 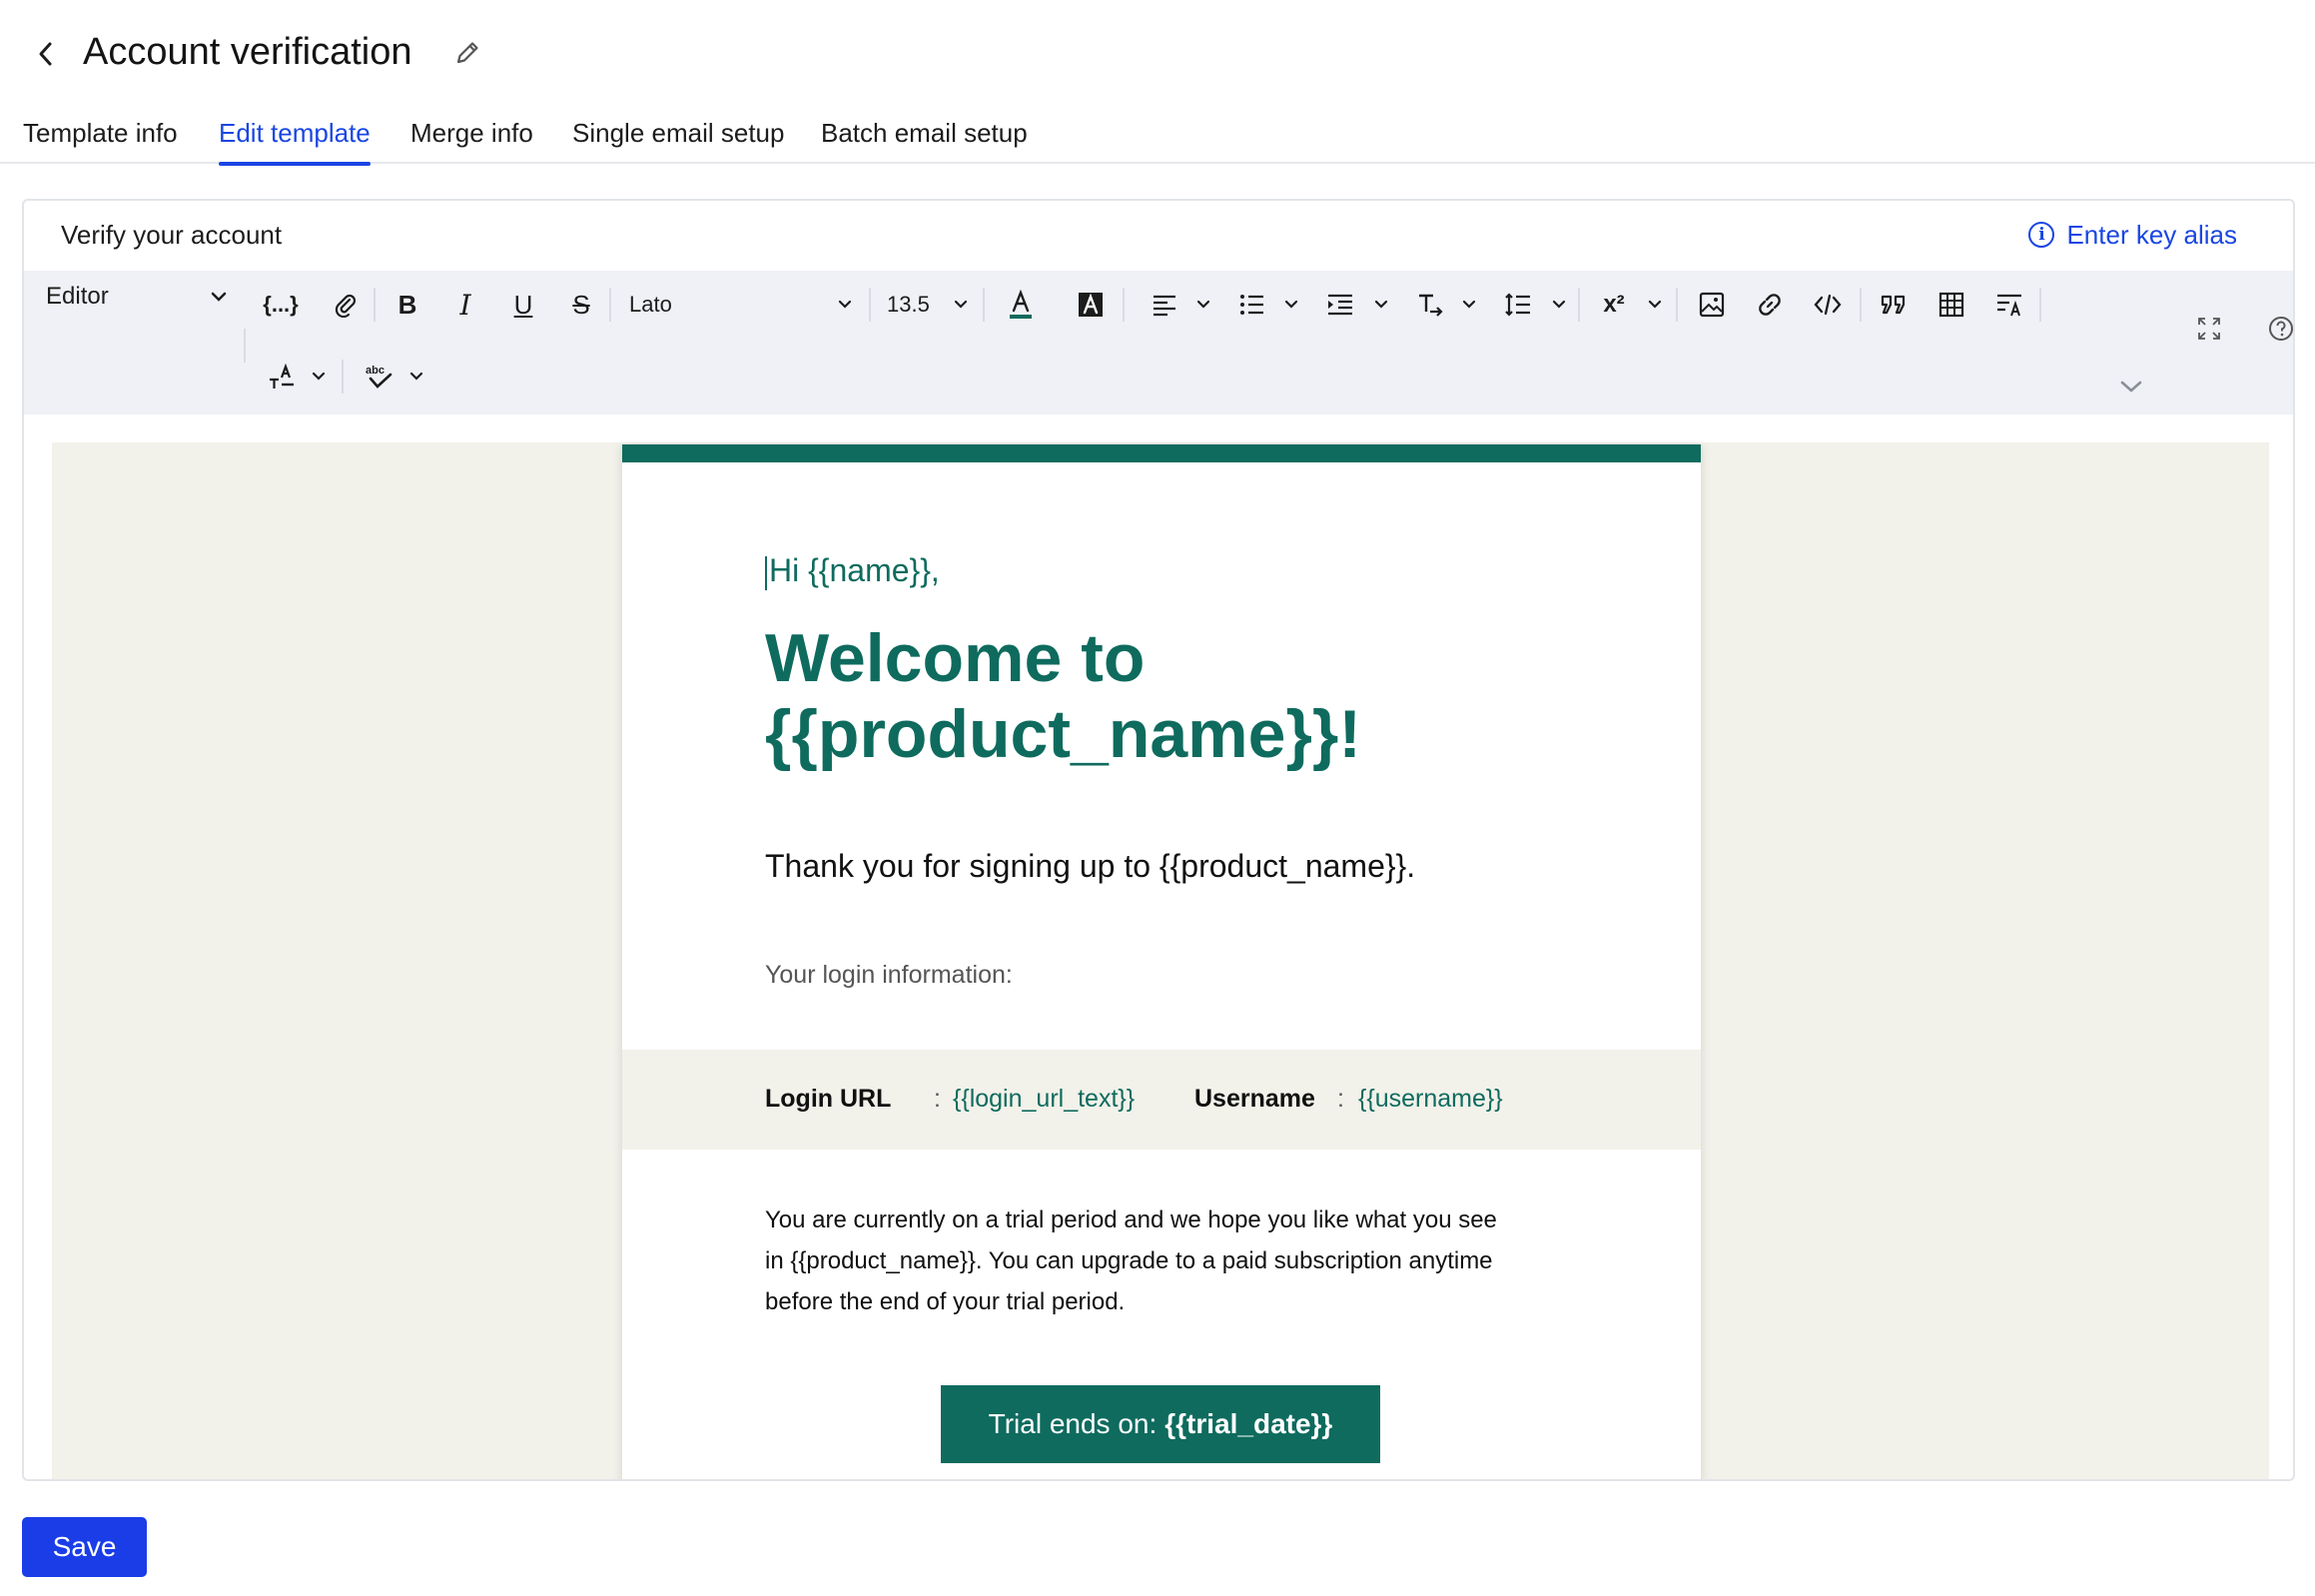 What do you see at coordinates (77, 296) in the screenshot?
I see `editor-mode-label: Editor` at bounding box center [77, 296].